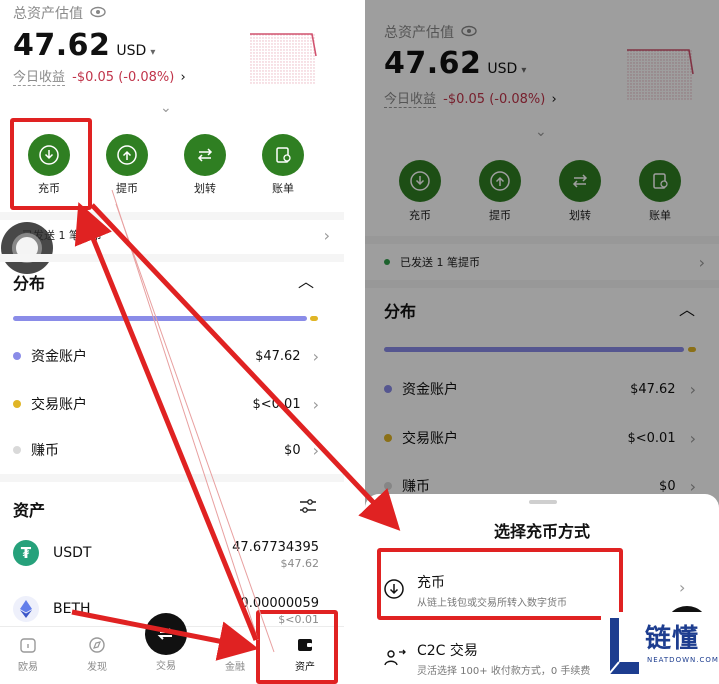  I want to click on transfer-icon, so click(205, 155).